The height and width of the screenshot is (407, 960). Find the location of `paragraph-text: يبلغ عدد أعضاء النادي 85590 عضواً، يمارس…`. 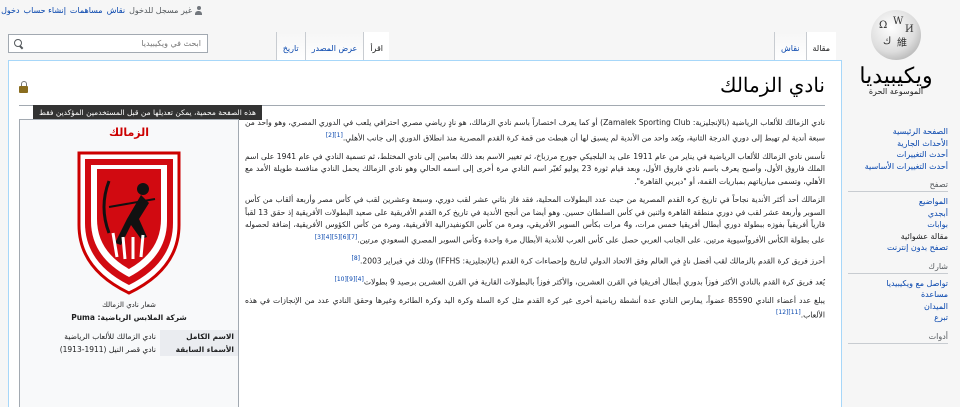

paragraph-text: يبلغ عدد أعضاء النادي 85590 عضواً، يمارس… is located at coordinates (535, 307).